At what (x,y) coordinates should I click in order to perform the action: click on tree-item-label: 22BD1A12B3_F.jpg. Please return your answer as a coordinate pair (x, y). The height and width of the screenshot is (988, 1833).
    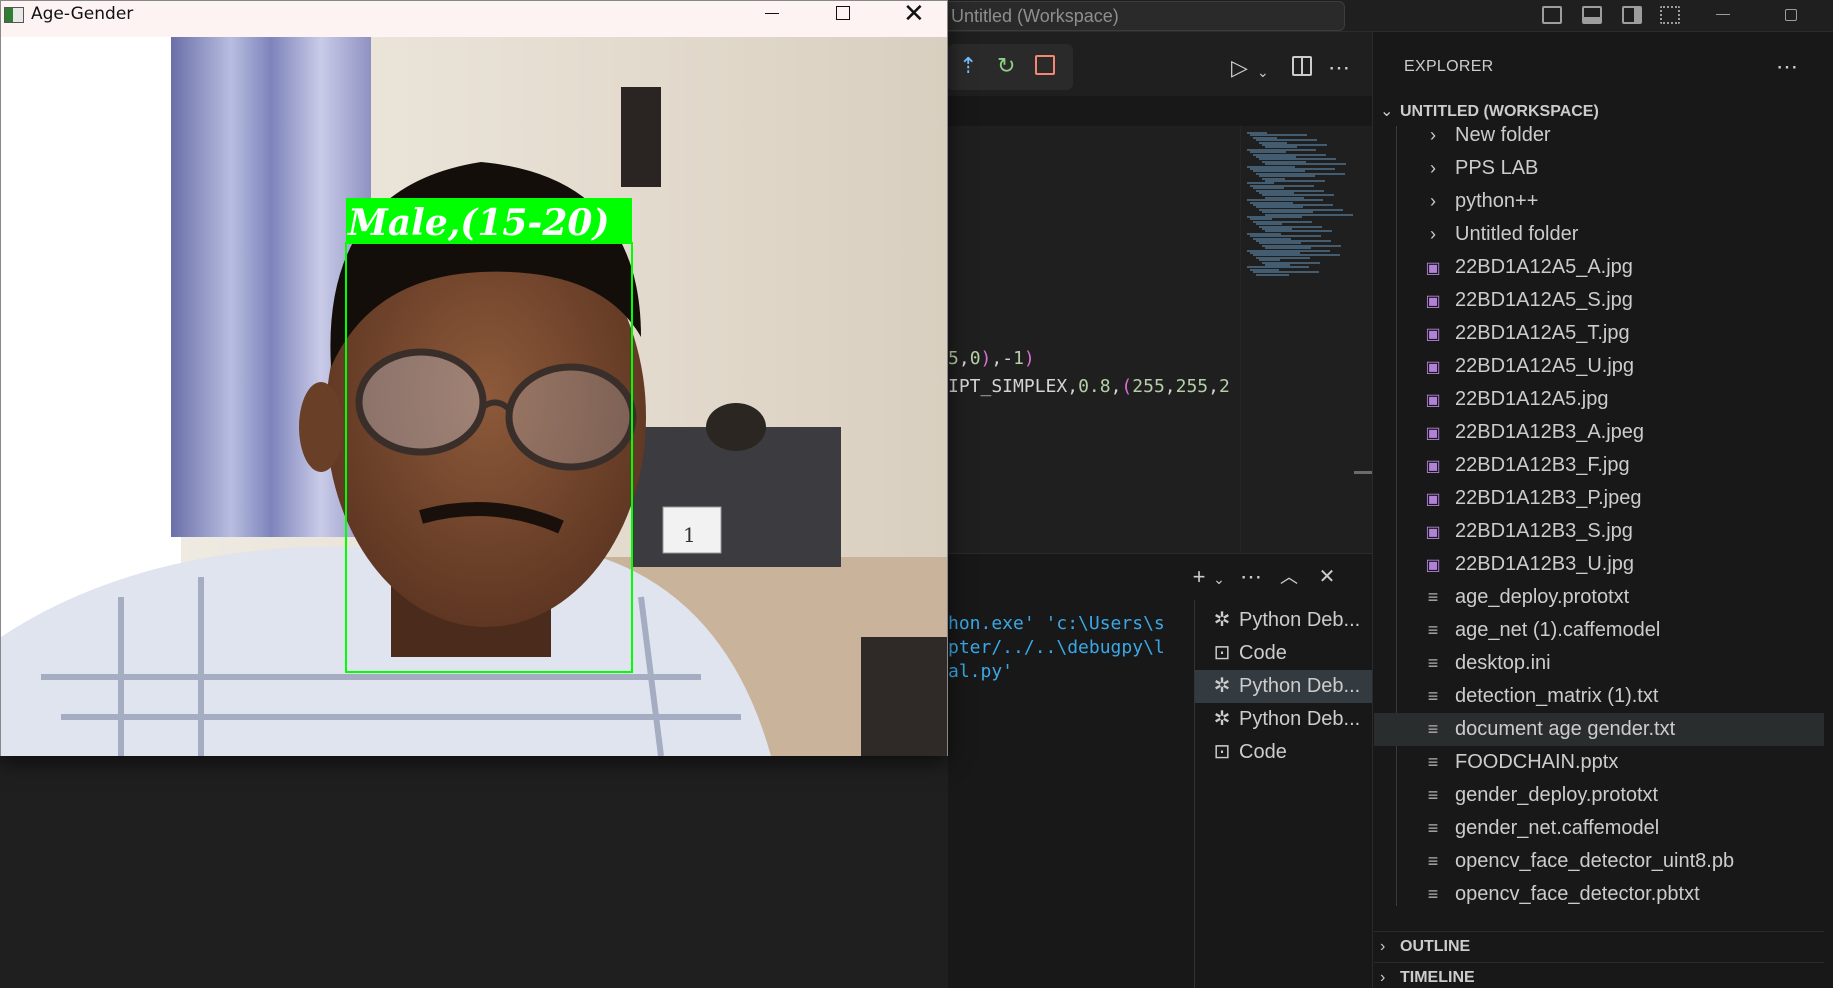
    Looking at the image, I should click on (1542, 465).